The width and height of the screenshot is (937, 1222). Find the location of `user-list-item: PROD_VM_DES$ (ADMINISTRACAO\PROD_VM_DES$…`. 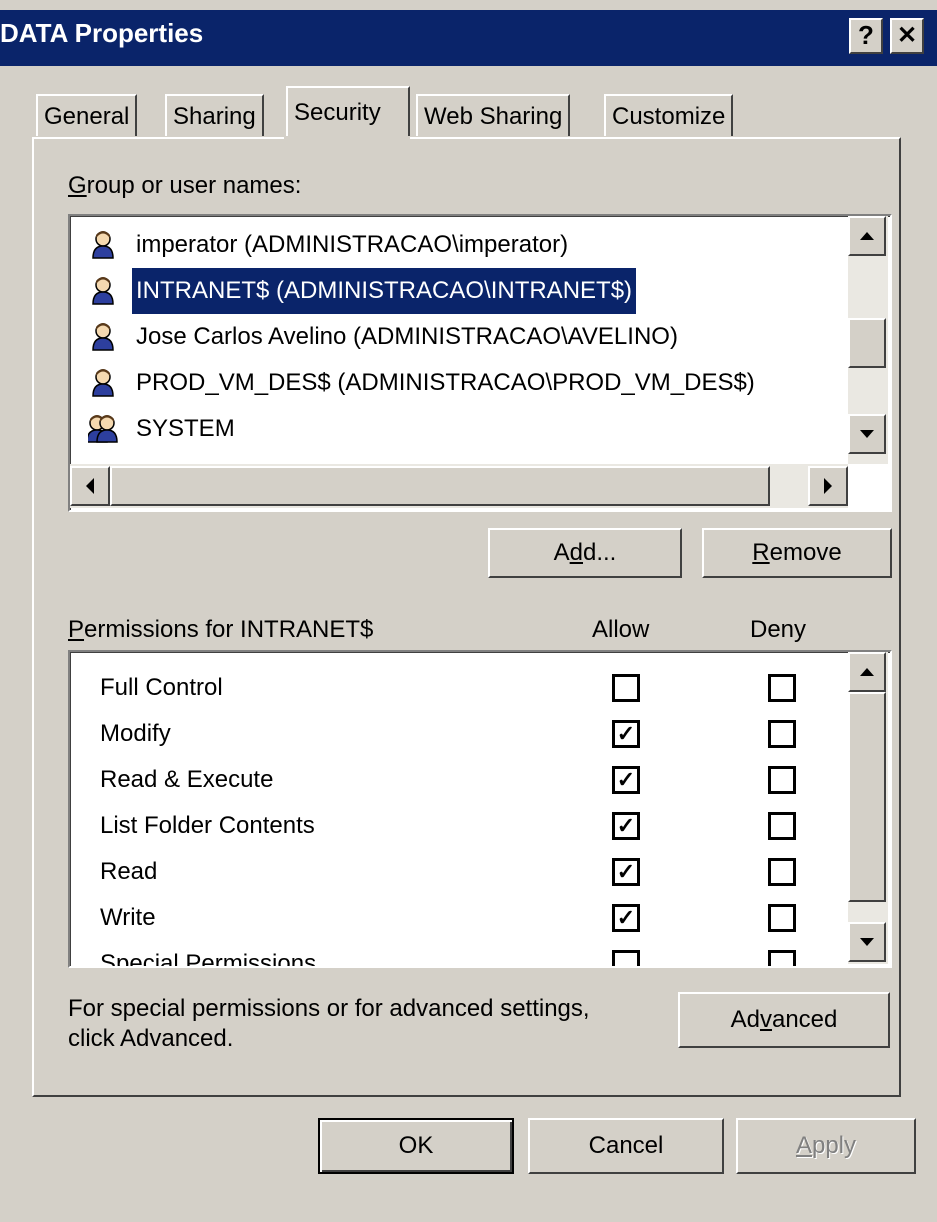

user-list-item: PROD_VM_DES$ (ADMINISTRACAO\PROD_VM_DES$… is located at coordinates (459, 383).